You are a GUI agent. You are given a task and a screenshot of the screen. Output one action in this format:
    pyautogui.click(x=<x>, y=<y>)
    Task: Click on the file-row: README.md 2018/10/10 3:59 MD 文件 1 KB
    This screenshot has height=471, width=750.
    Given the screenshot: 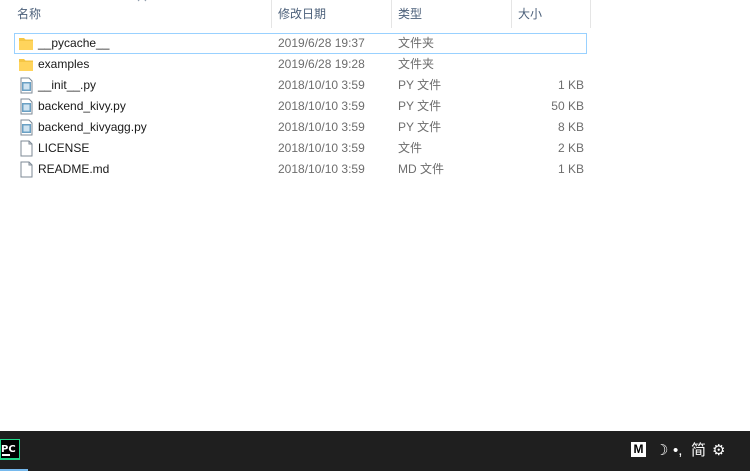 What is the action you would take?
    pyautogui.click(x=300, y=169)
    